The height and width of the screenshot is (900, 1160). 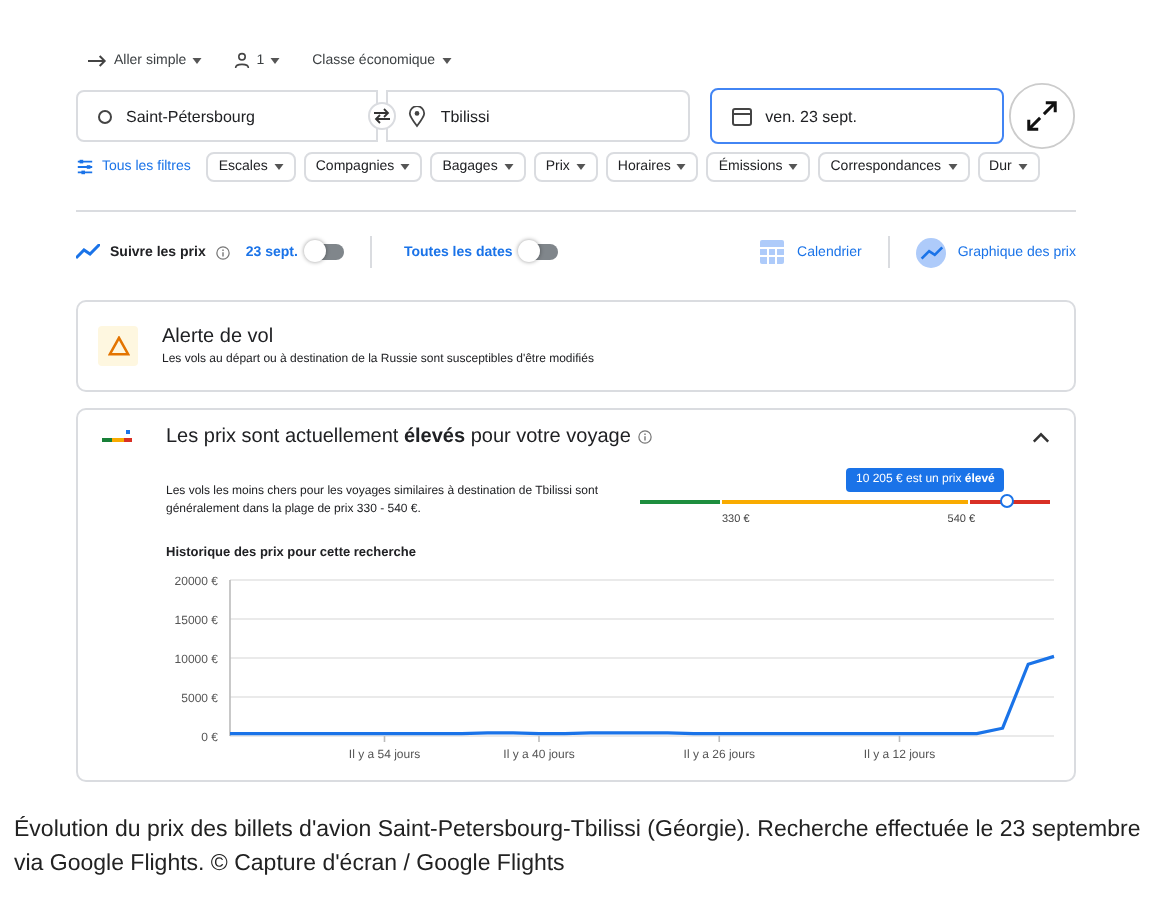 What do you see at coordinates (930, 252) in the screenshot?
I see `chart-icon` at bounding box center [930, 252].